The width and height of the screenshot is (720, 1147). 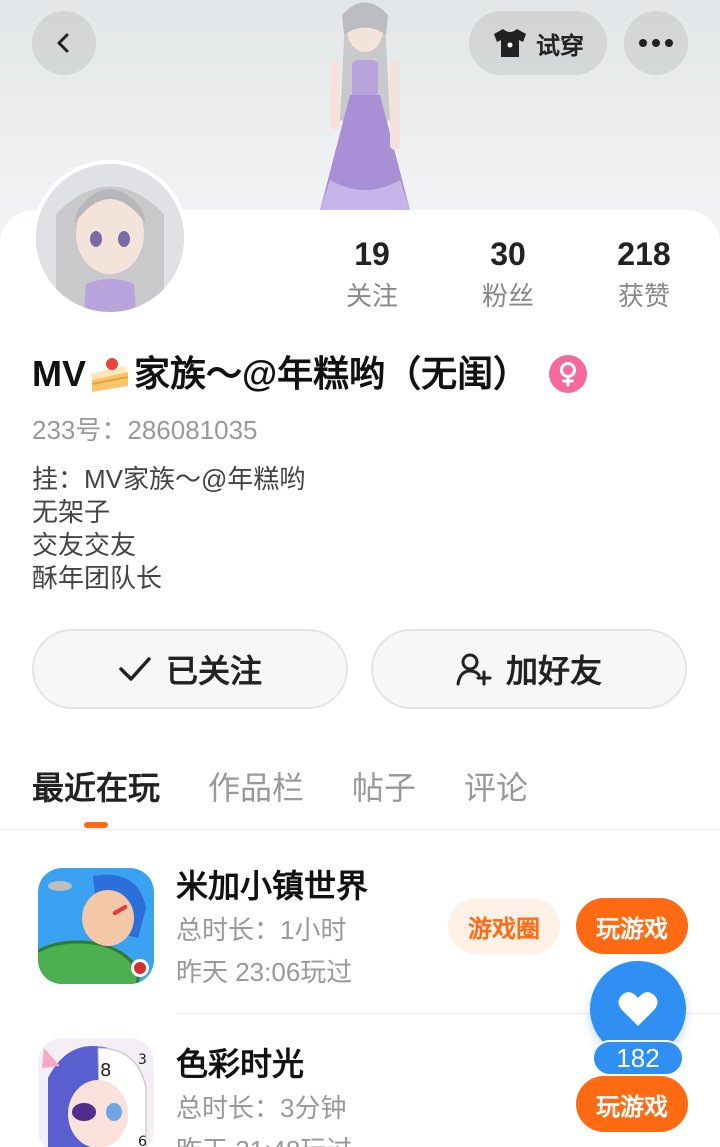 I want to click on game-duration: 总时长：1小时, so click(x=261, y=930).